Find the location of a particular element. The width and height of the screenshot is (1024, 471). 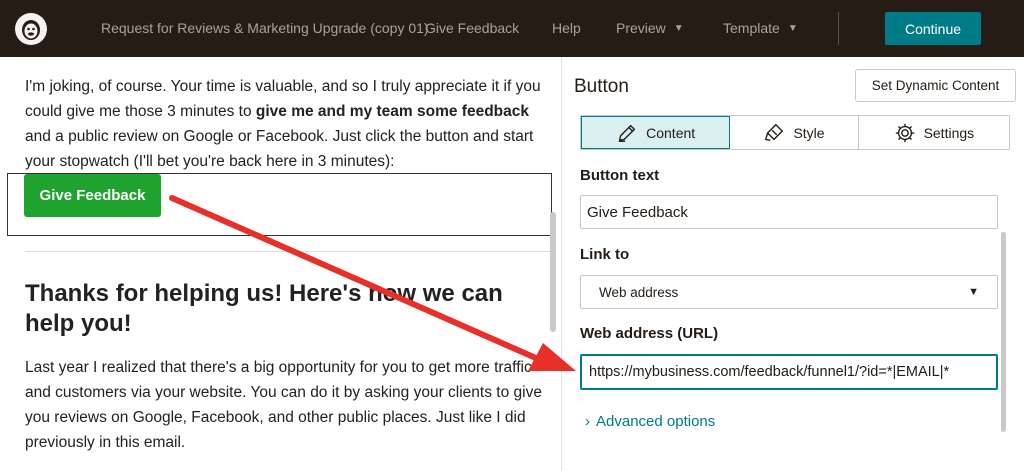

nav-template-label: Template is located at coordinates (751, 28).